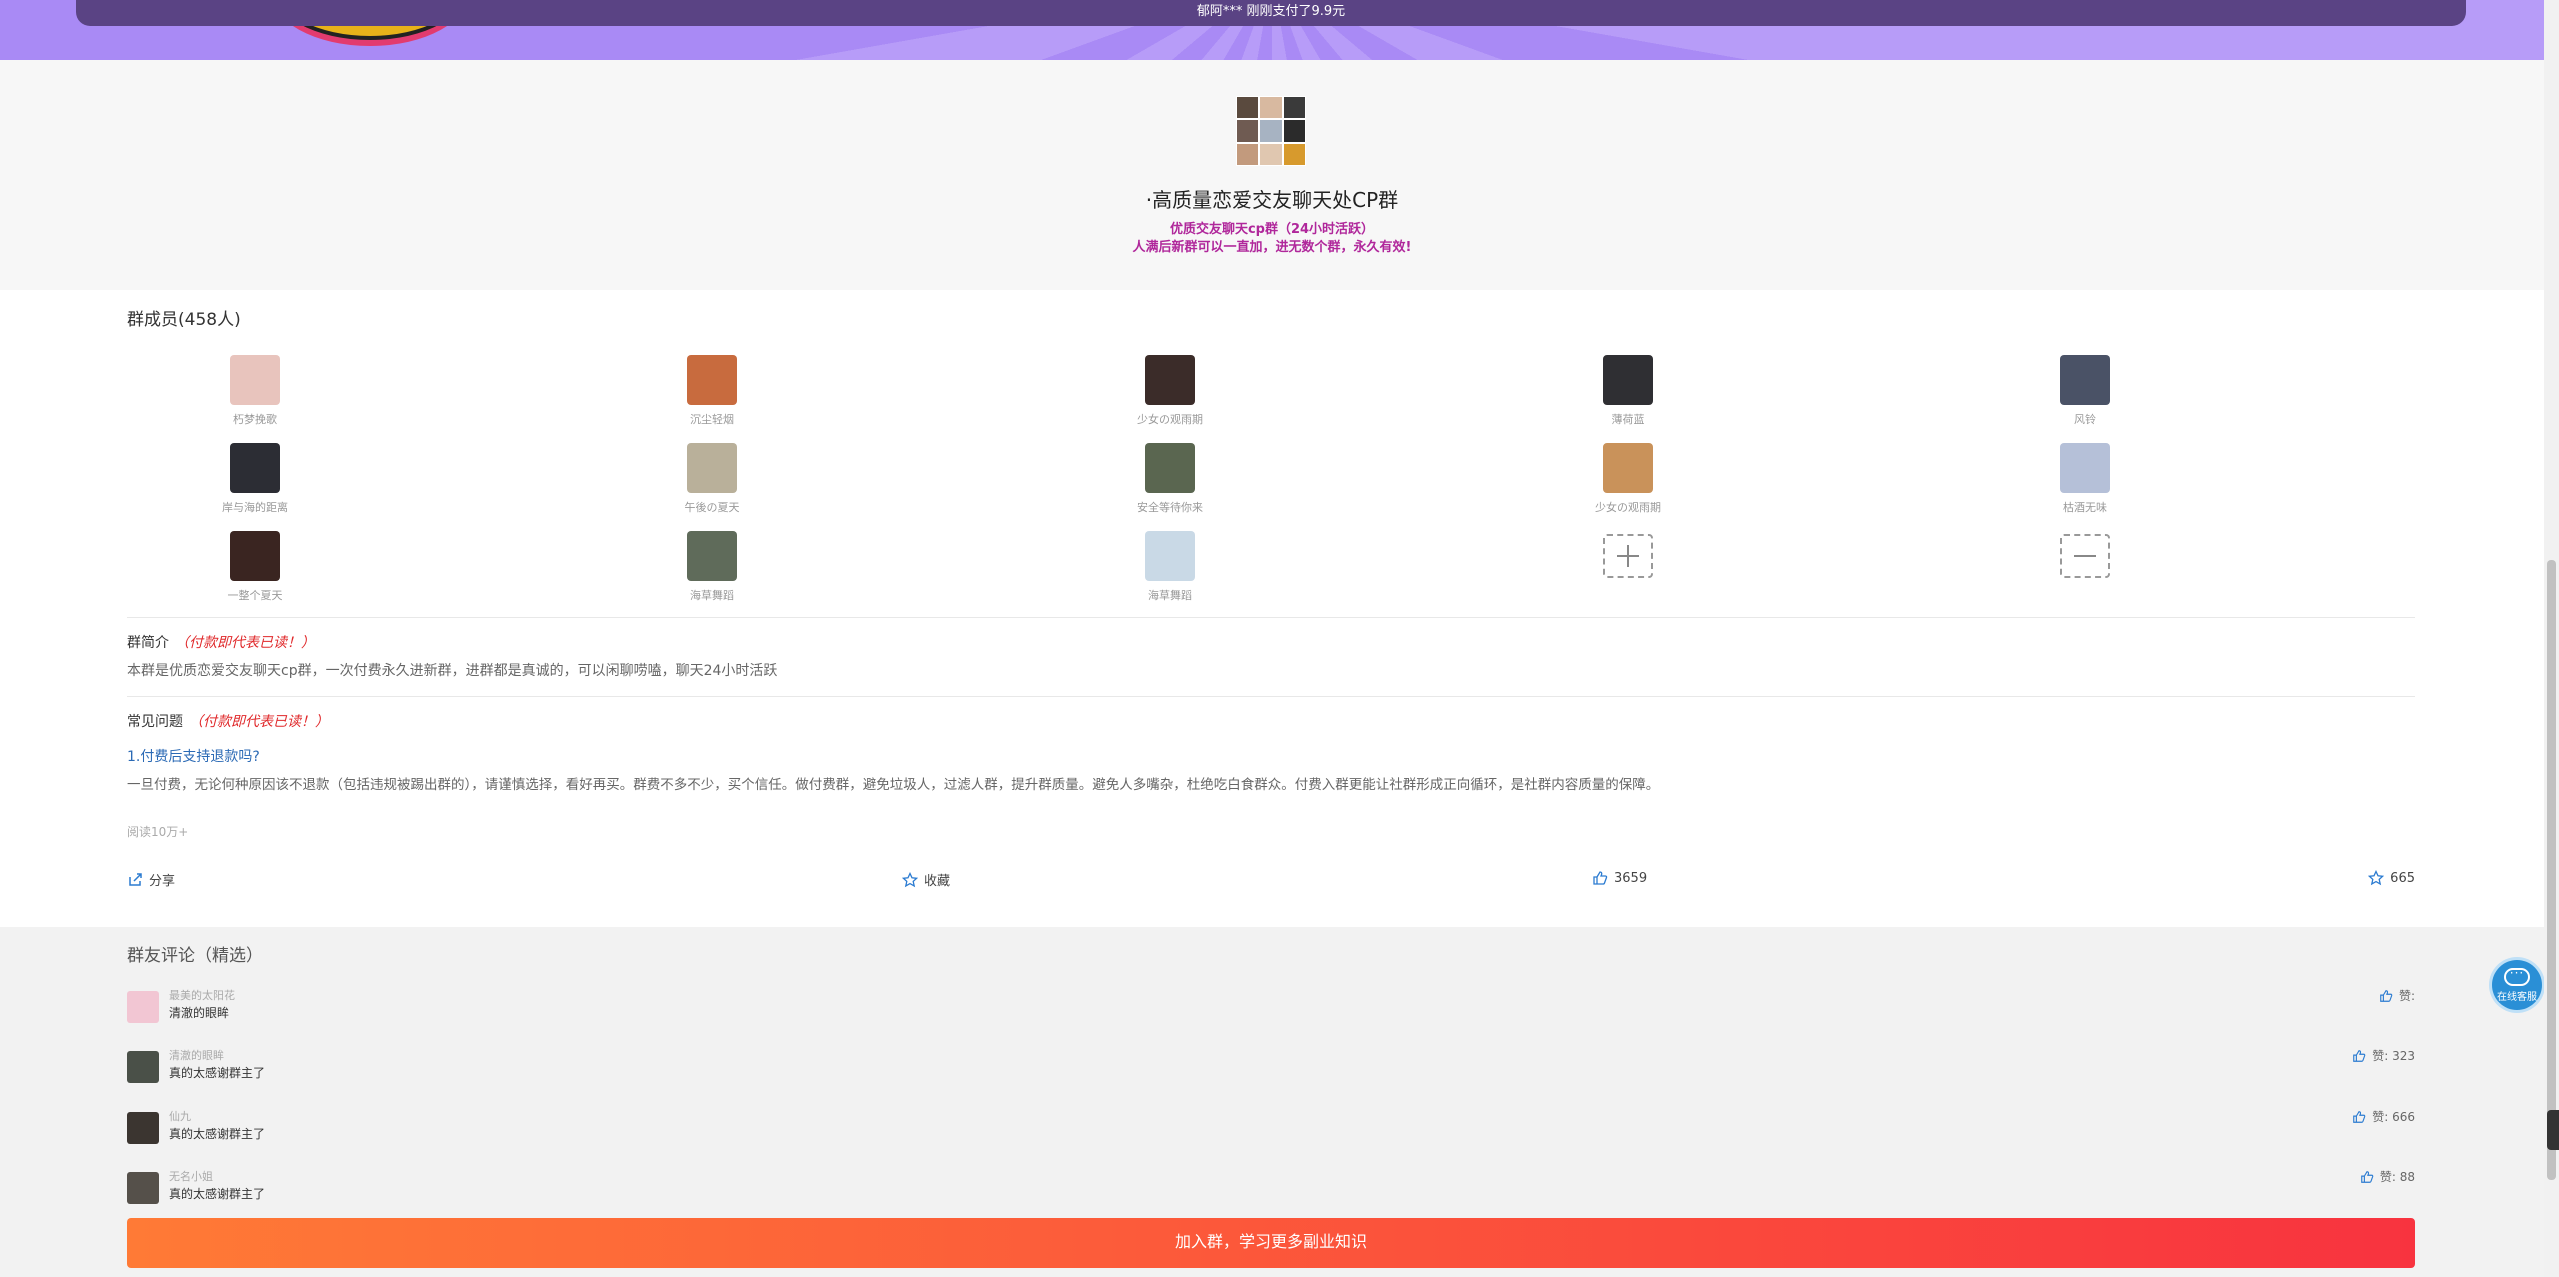  Describe the element at coordinates (184, 320) in the screenshot. I see `members-title: 群成员(458人)` at that location.